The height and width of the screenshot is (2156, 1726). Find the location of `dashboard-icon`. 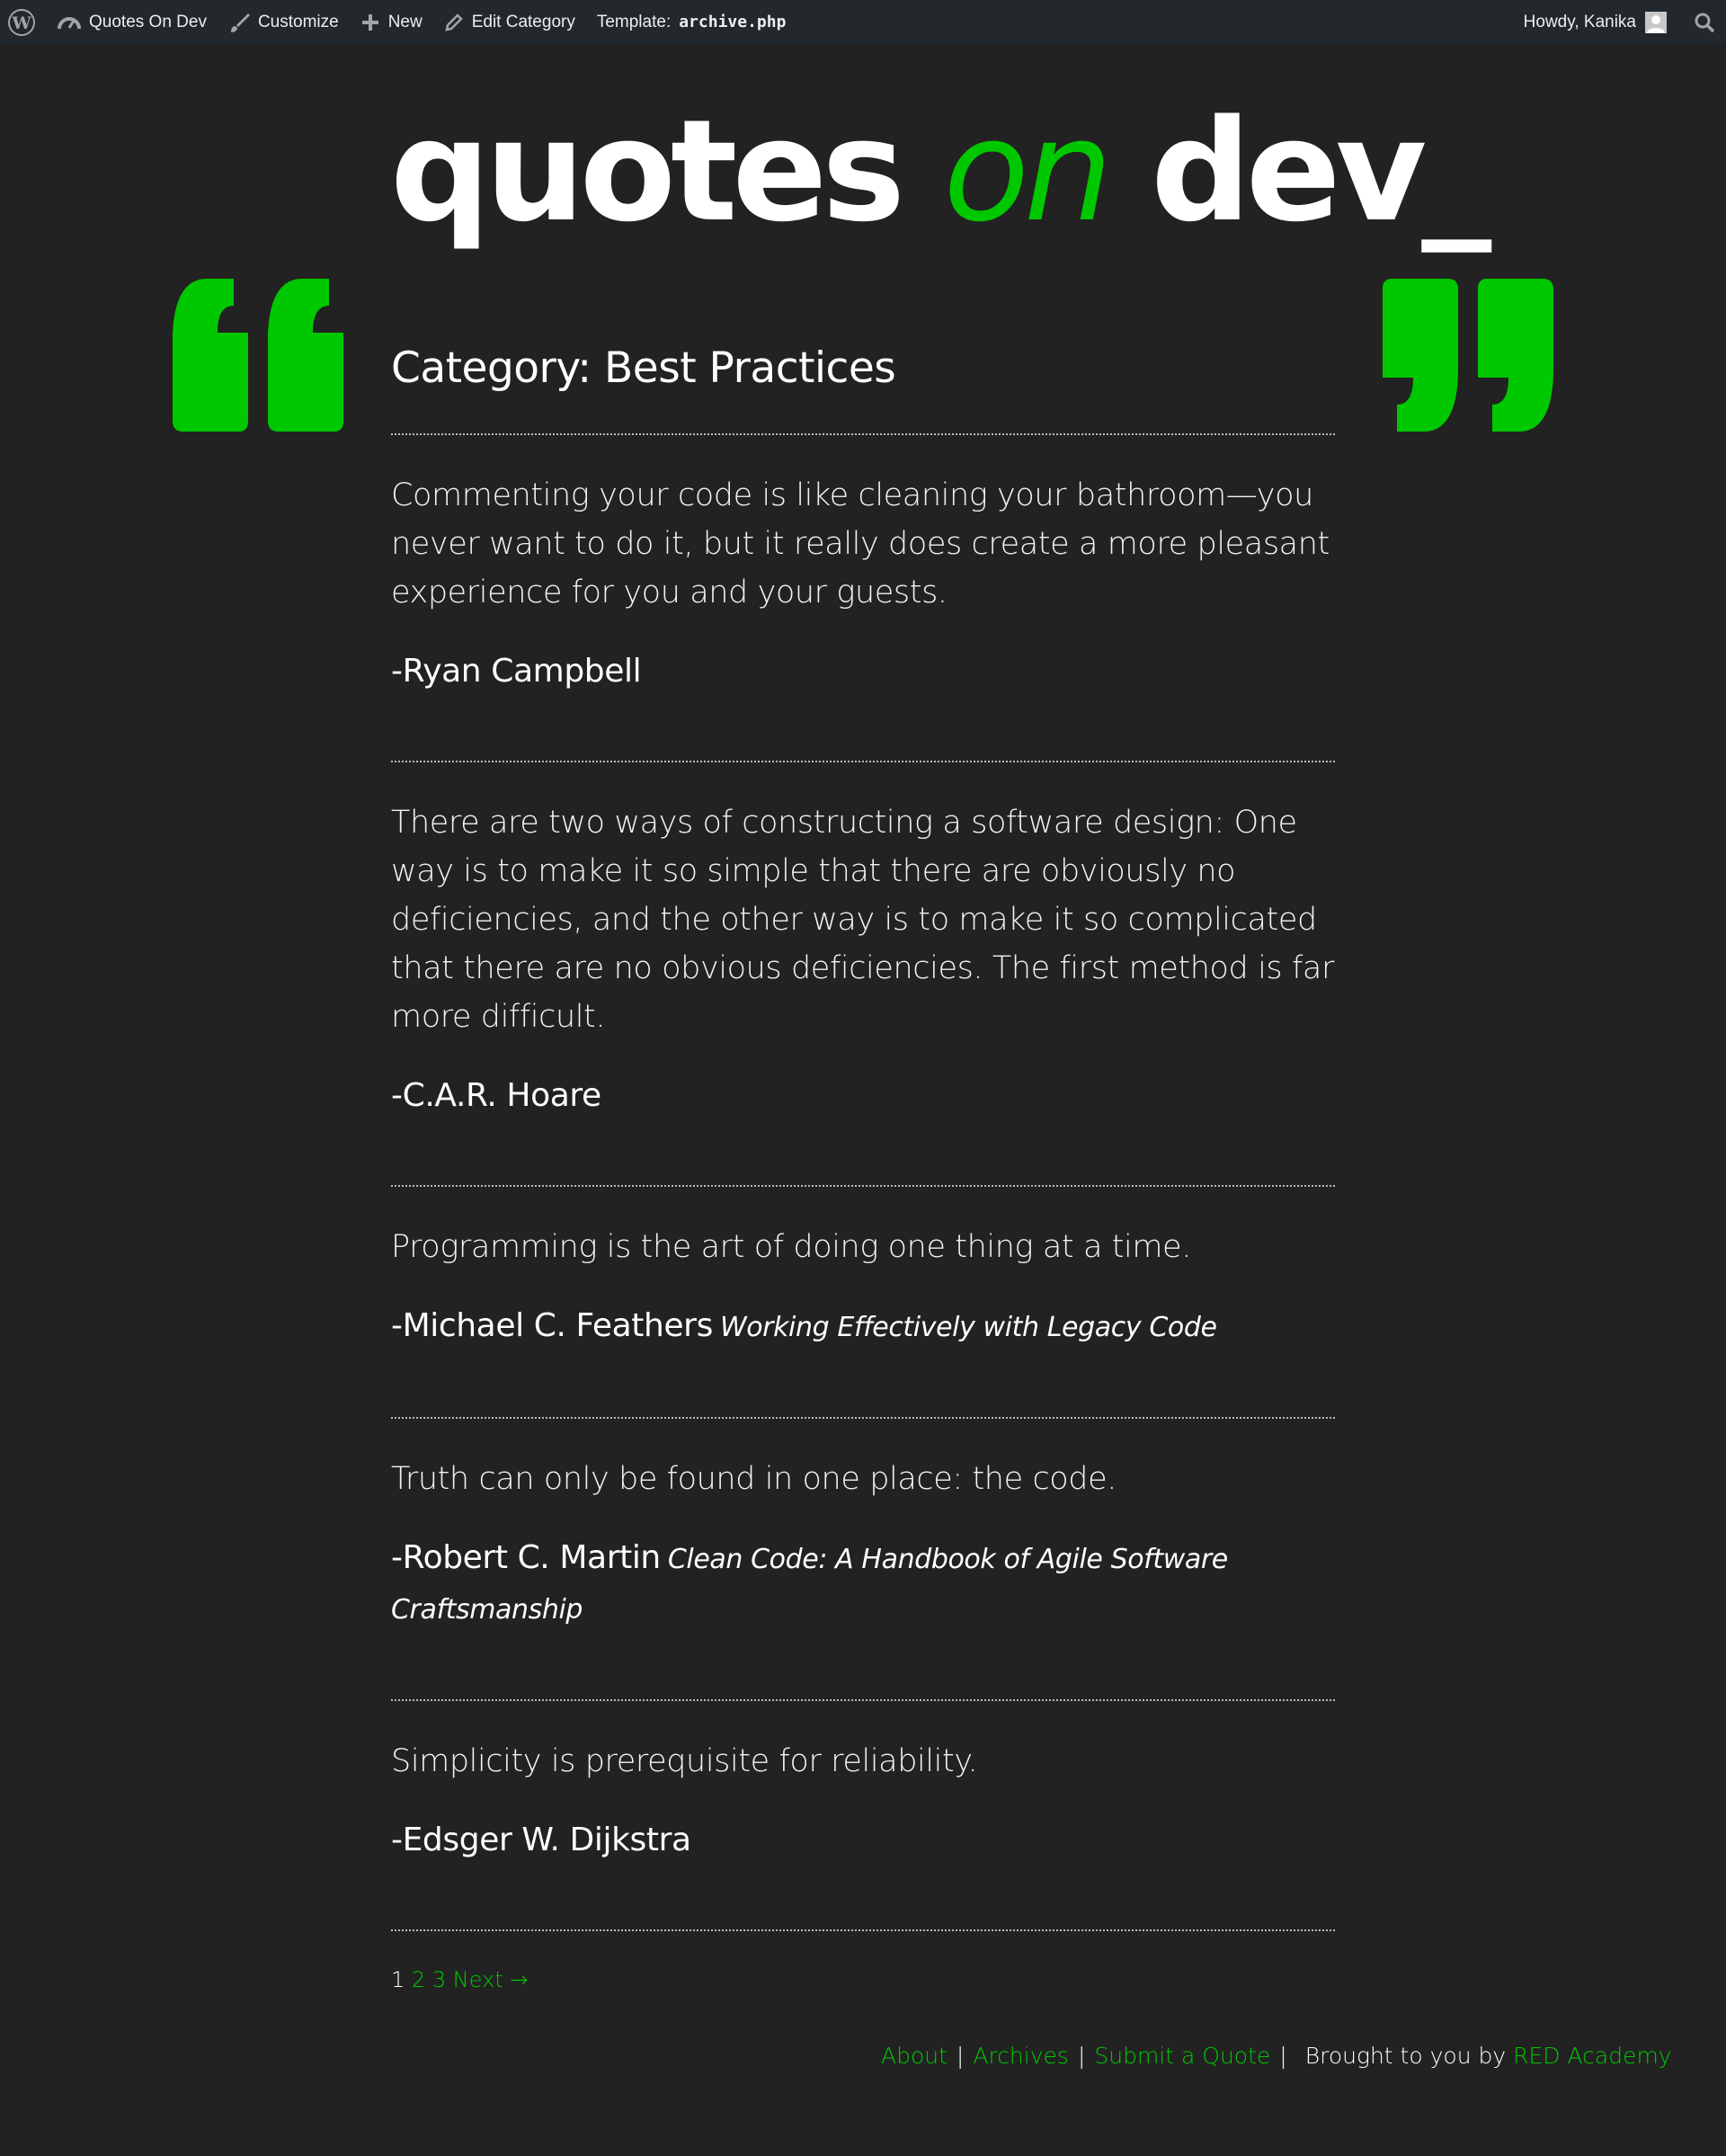

dashboard-icon is located at coordinates (69, 23).